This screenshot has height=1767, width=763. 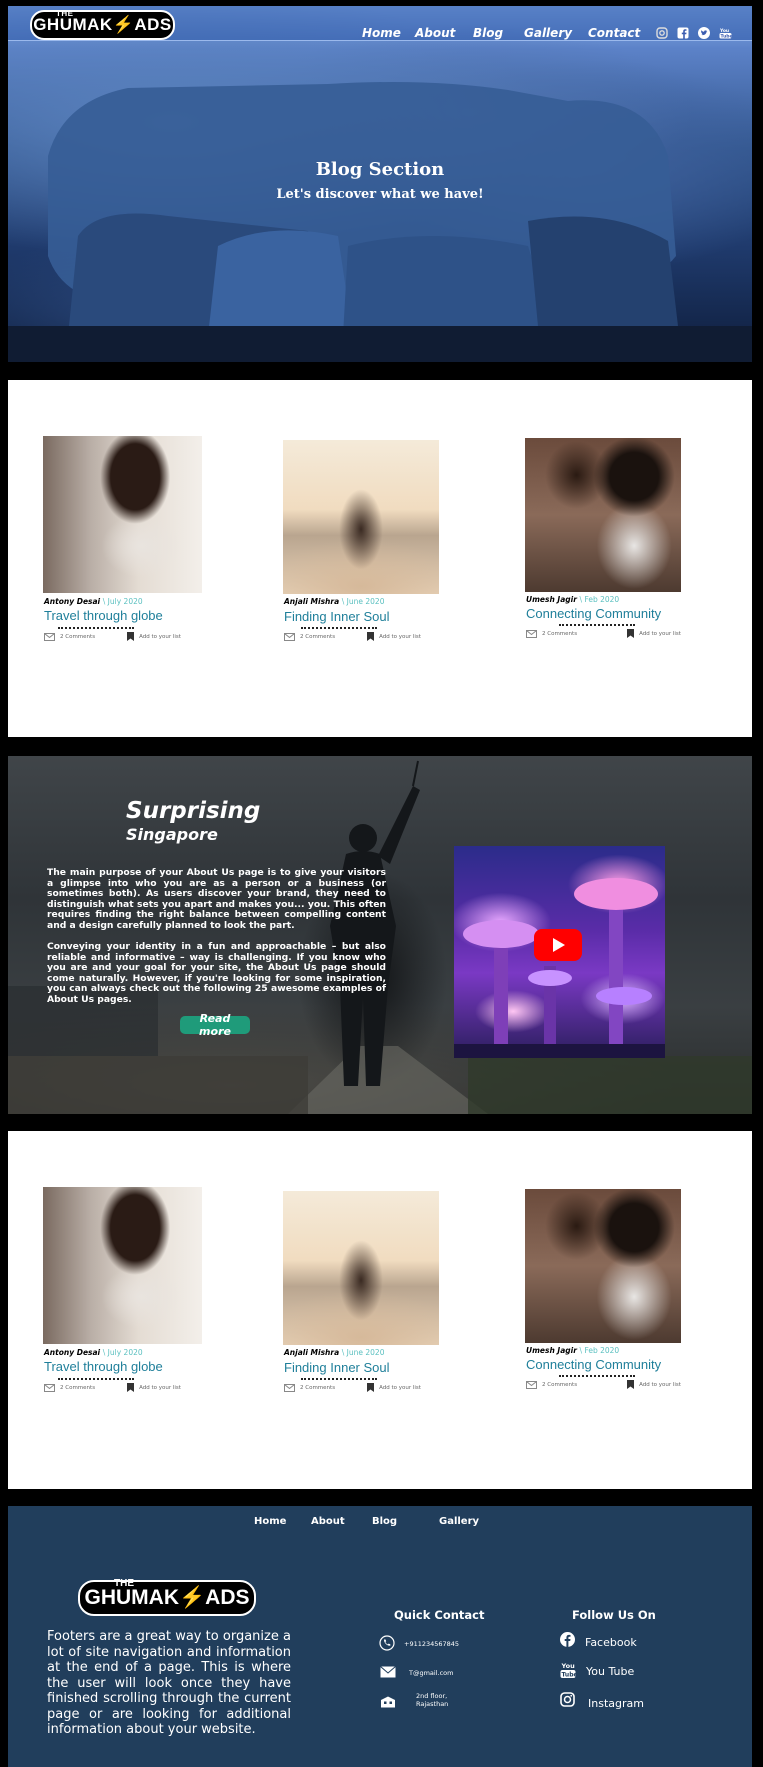 I want to click on quick-contact-heading: Quick Contact, so click(x=439, y=1615).